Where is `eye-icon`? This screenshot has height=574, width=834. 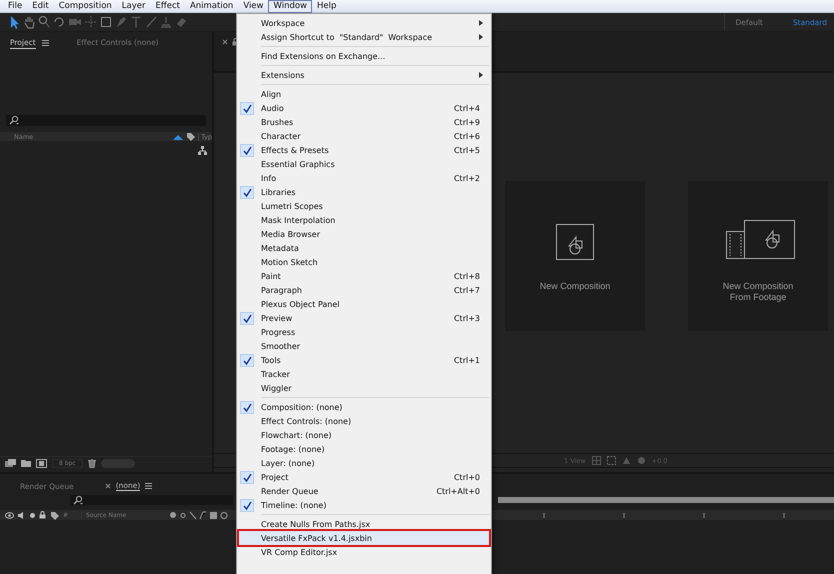
eye-icon is located at coordinates (9, 515).